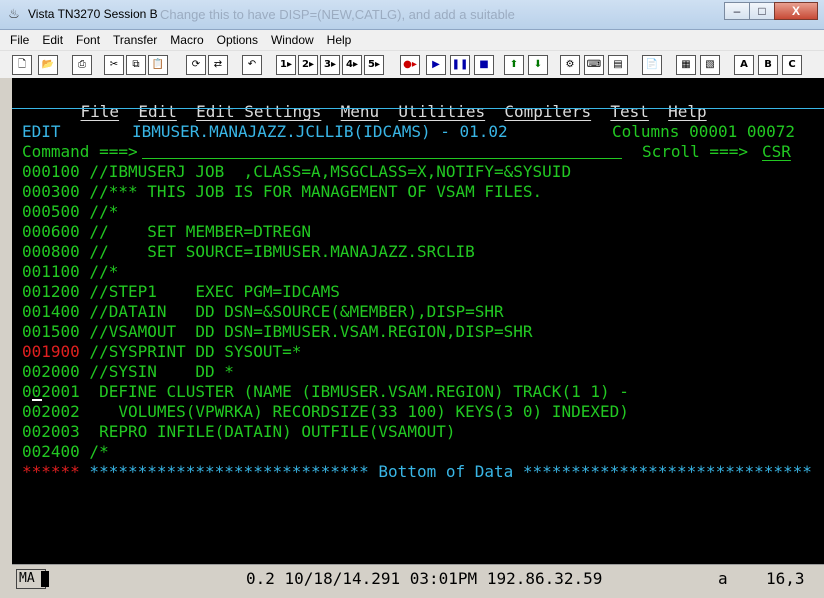 This screenshot has height=598, width=824. I want to click on paste-icon: 📋, so click(158, 65).